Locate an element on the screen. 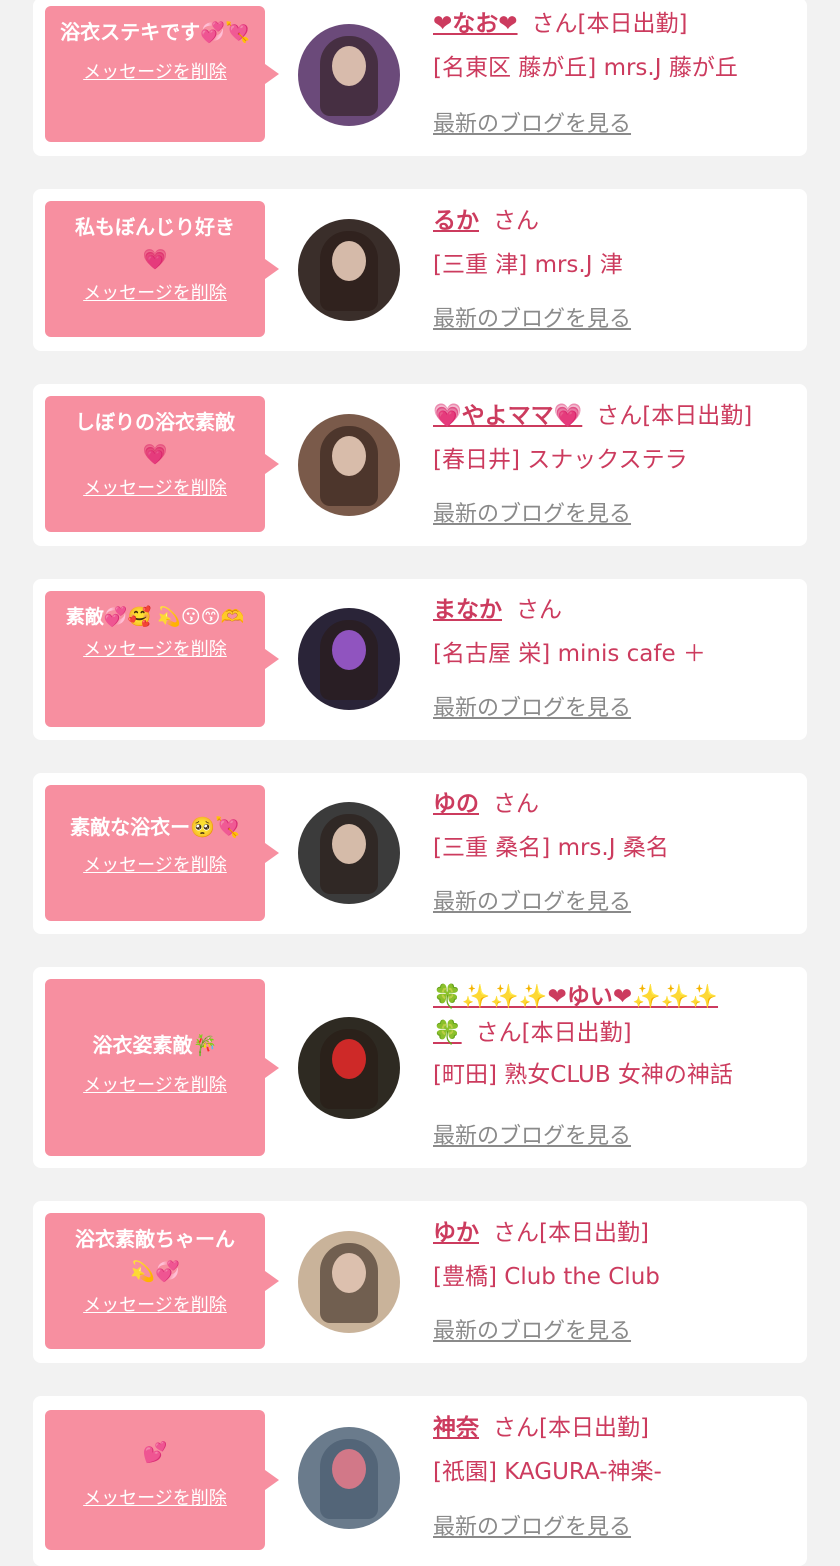 This screenshot has width=840, height=1566. girl-name-link: まなか is located at coordinates (467, 610).